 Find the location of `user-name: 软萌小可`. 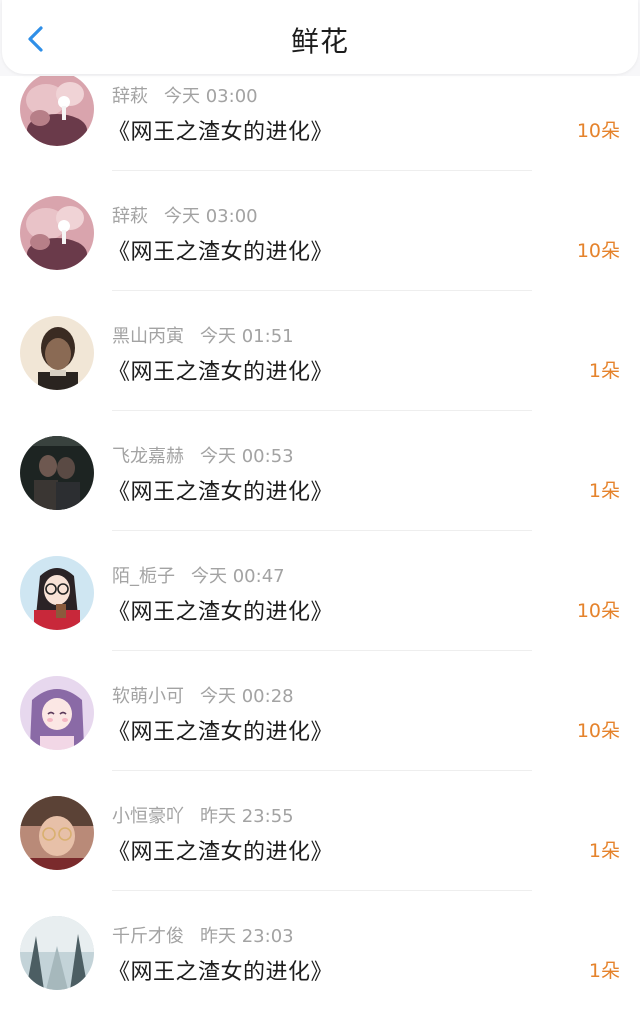

user-name: 软萌小可 is located at coordinates (148, 696).